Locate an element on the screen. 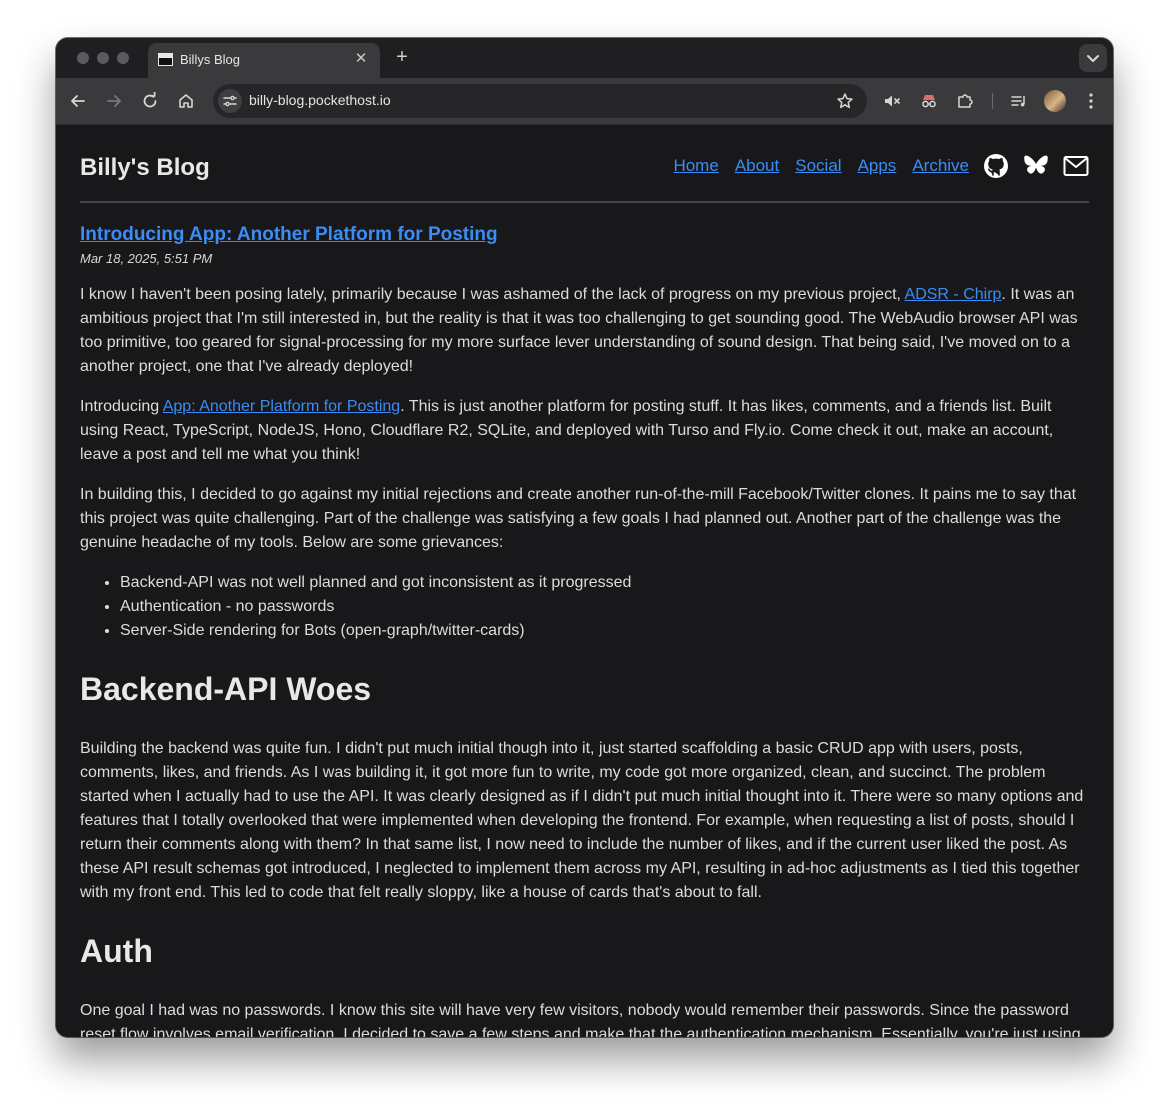 This screenshot has height=1112, width=1169. nav-about-link: About is located at coordinates (757, 166).